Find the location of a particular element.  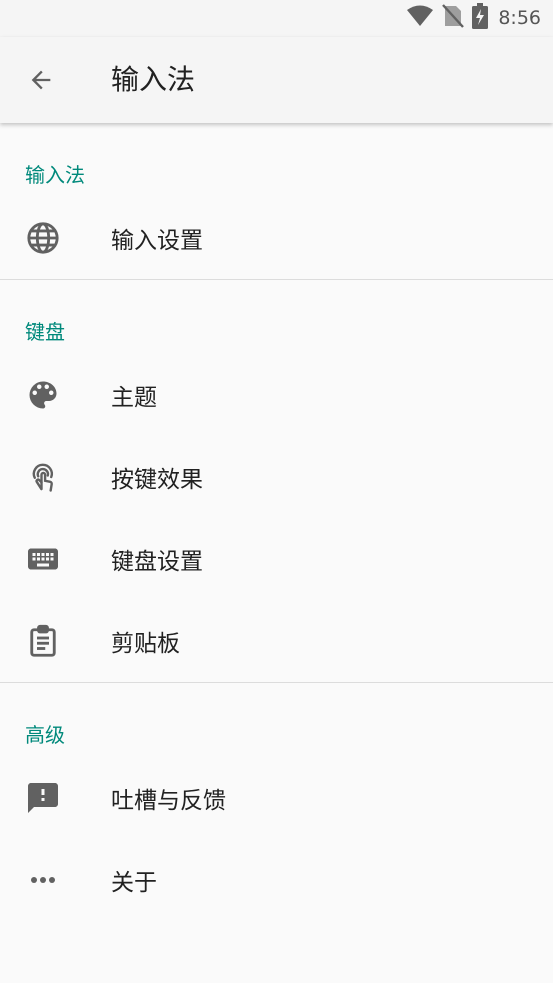

settings-item-keyboard-settings: 键盘设置 is located at coordinates (276, 559).